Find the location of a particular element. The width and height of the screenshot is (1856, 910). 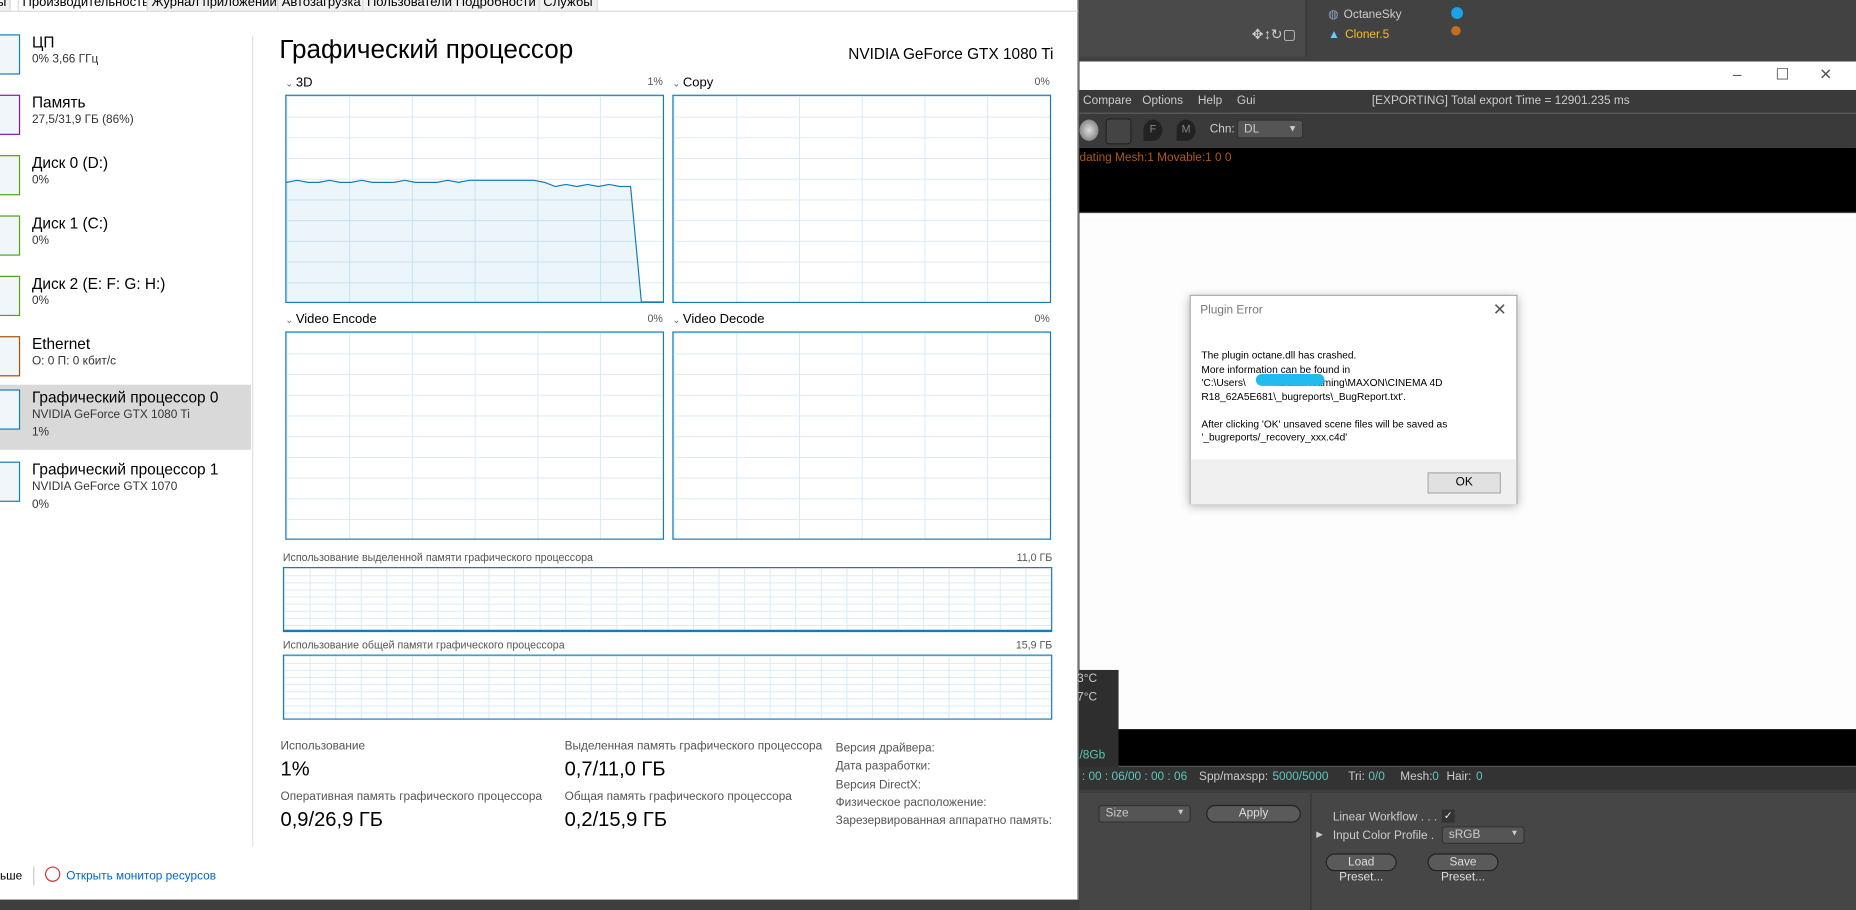

focus-pin-icon: F is located at coordinates (1153, 130).